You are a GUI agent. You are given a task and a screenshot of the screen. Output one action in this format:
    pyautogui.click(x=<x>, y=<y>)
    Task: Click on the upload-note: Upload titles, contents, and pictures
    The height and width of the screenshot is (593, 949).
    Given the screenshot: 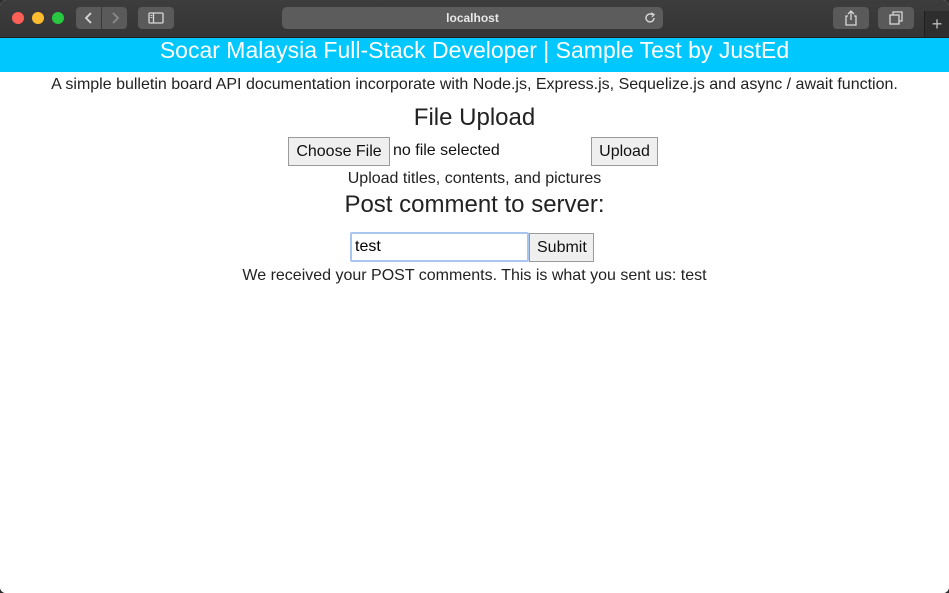 What is the action you would take?
    pyautogui.click(x=474, y=178)
    